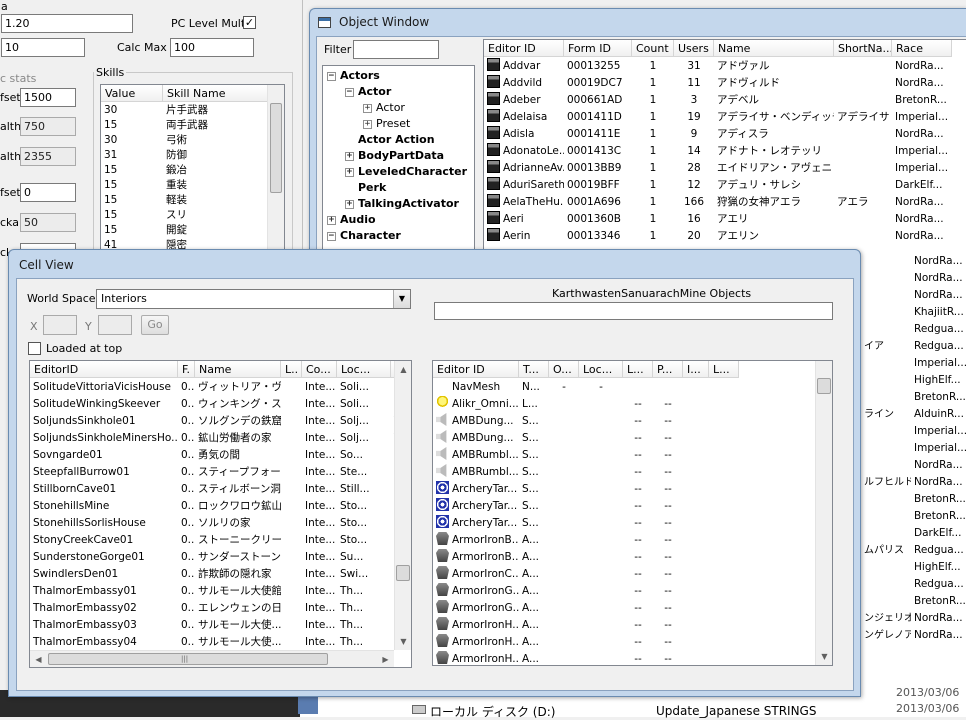 This screenshot has height=720, width=966. Describe the element at coordinates (115, 325) in the screenshot. I see `y-coordinate-input` at that location.